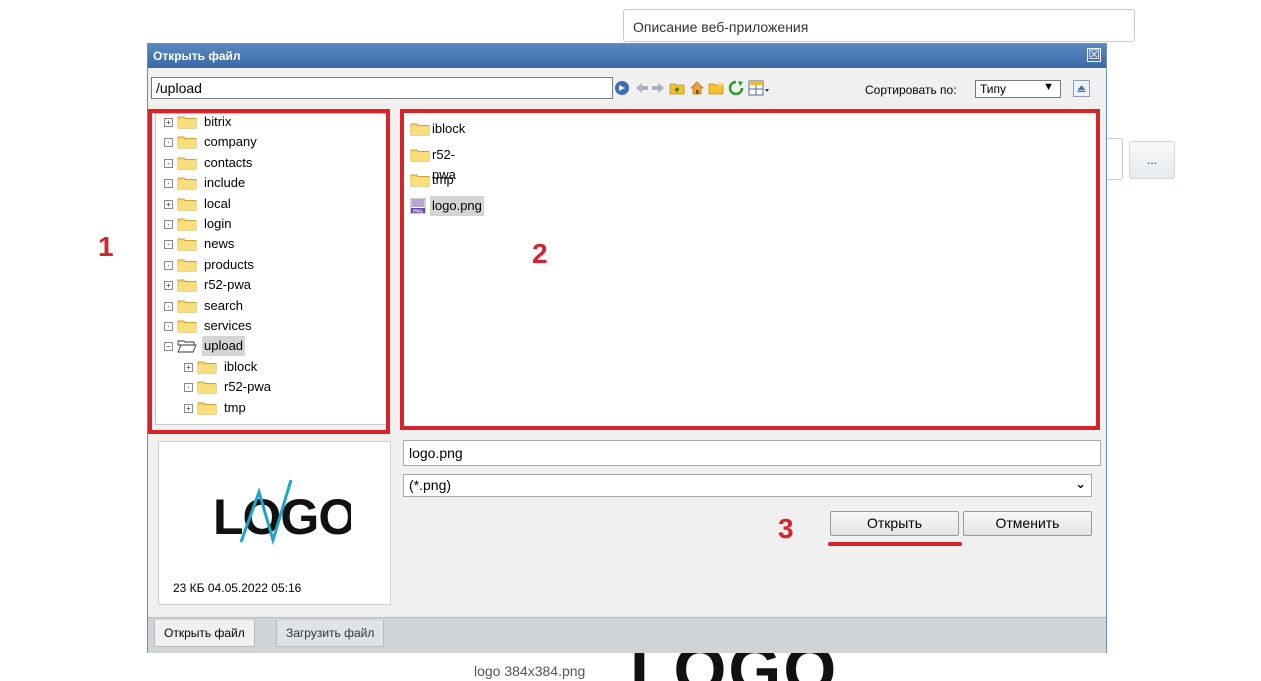 Image resolution: width=1261 pixels, height=681 pixels. I want to click on tree-item-label: company, so click(230, 142).